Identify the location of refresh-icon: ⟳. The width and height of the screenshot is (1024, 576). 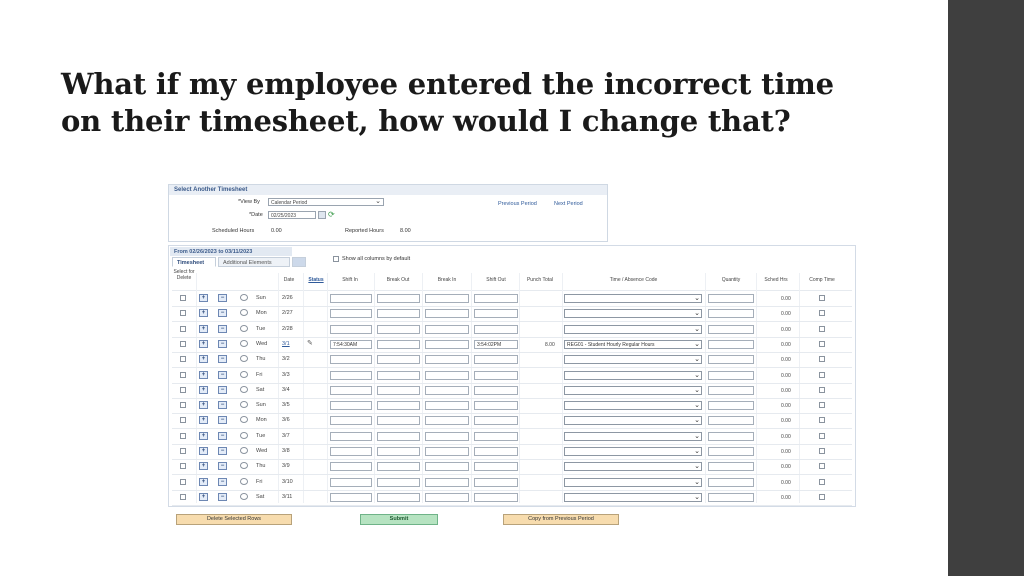
(331, 214).